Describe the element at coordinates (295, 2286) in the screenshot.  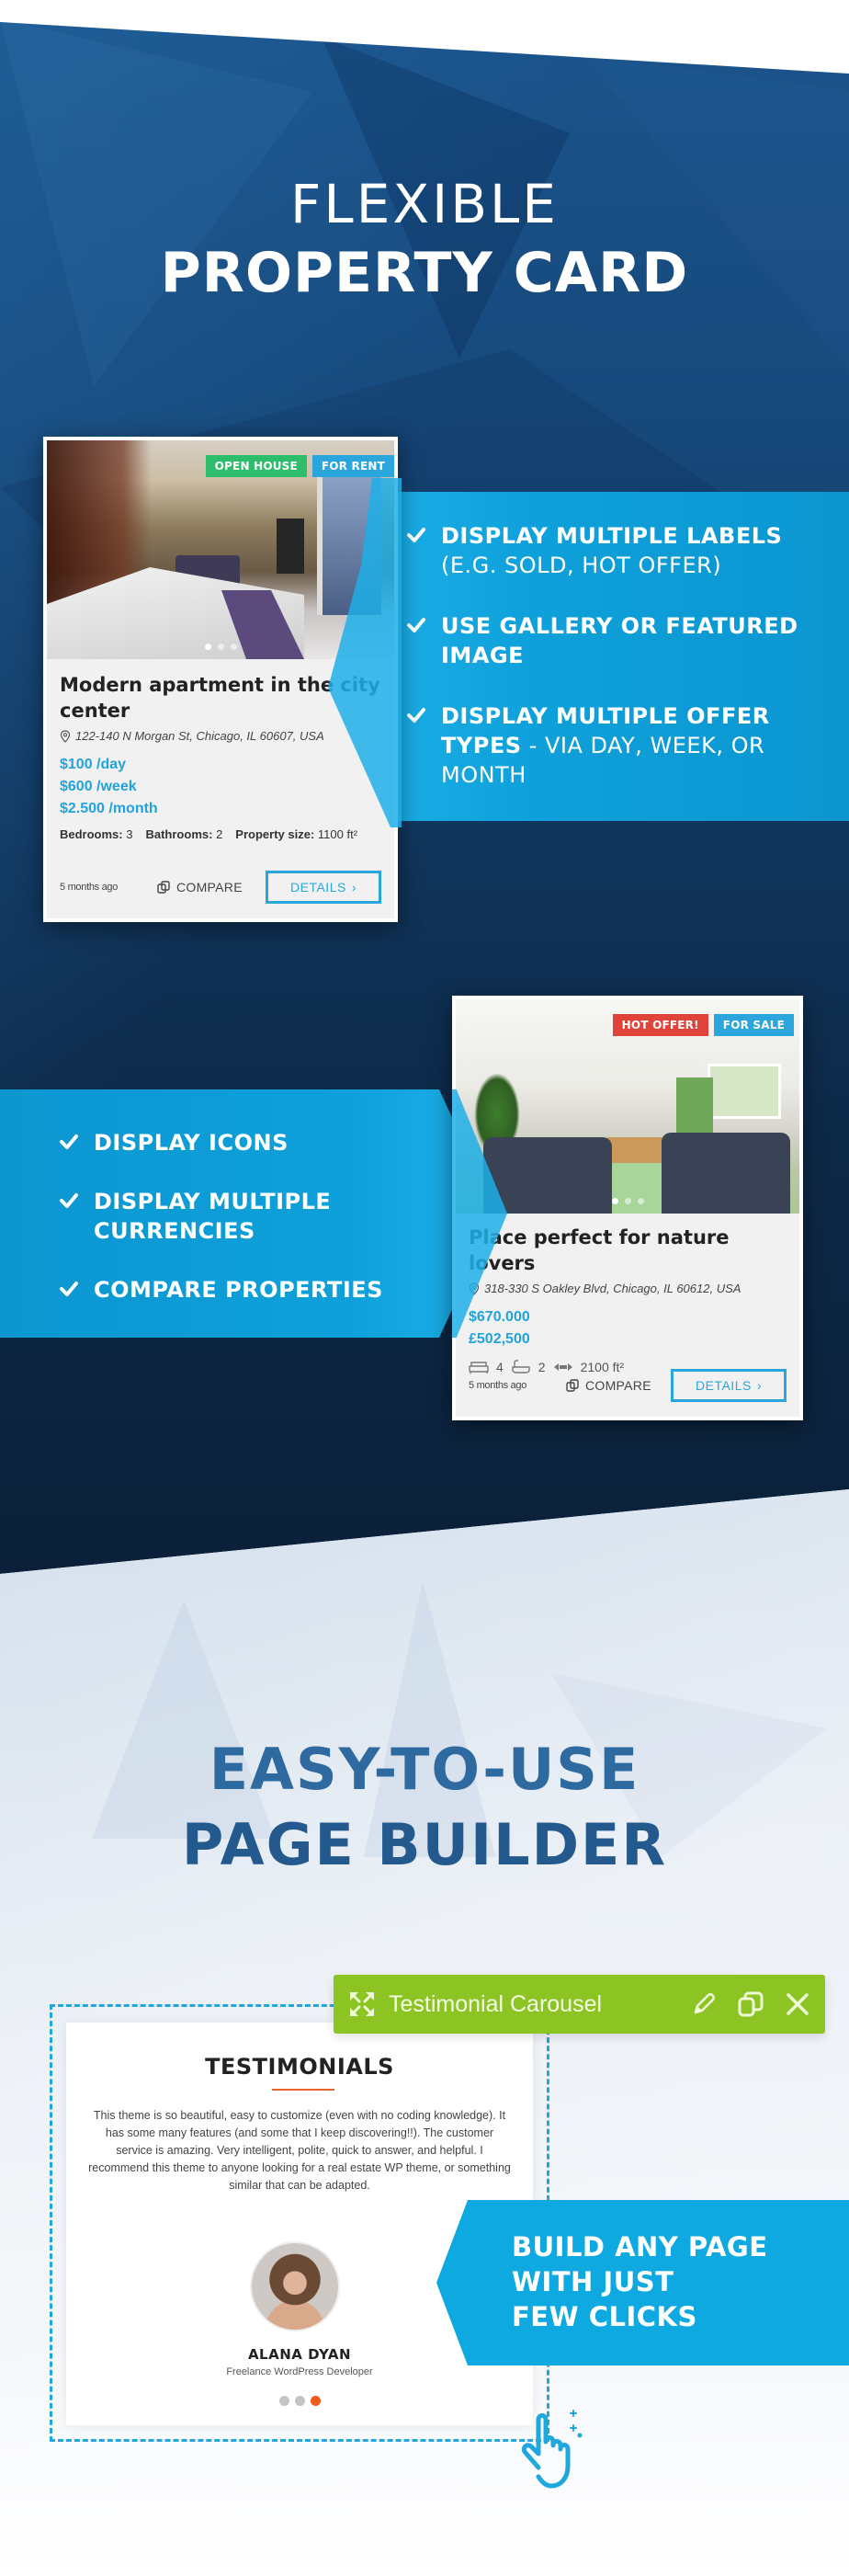
I see `avatar` at that location.